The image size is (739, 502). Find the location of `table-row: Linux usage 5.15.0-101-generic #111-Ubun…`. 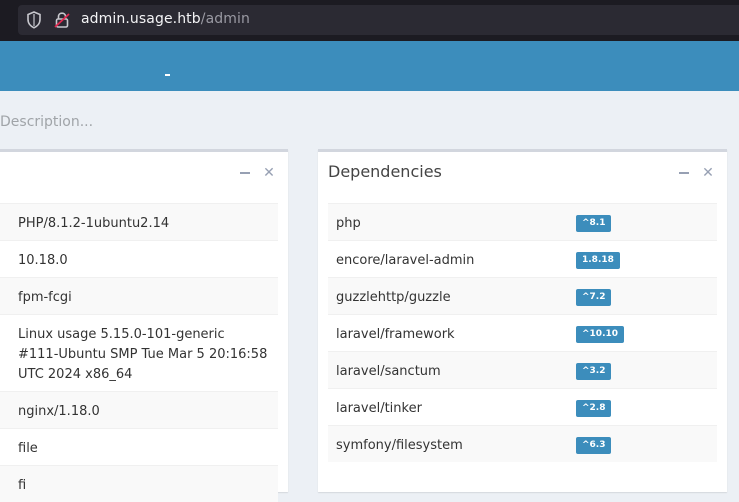

table-row: Linux usage 5.15.0-101-generic #111-Ubun… is located at coordinates (139, 352).